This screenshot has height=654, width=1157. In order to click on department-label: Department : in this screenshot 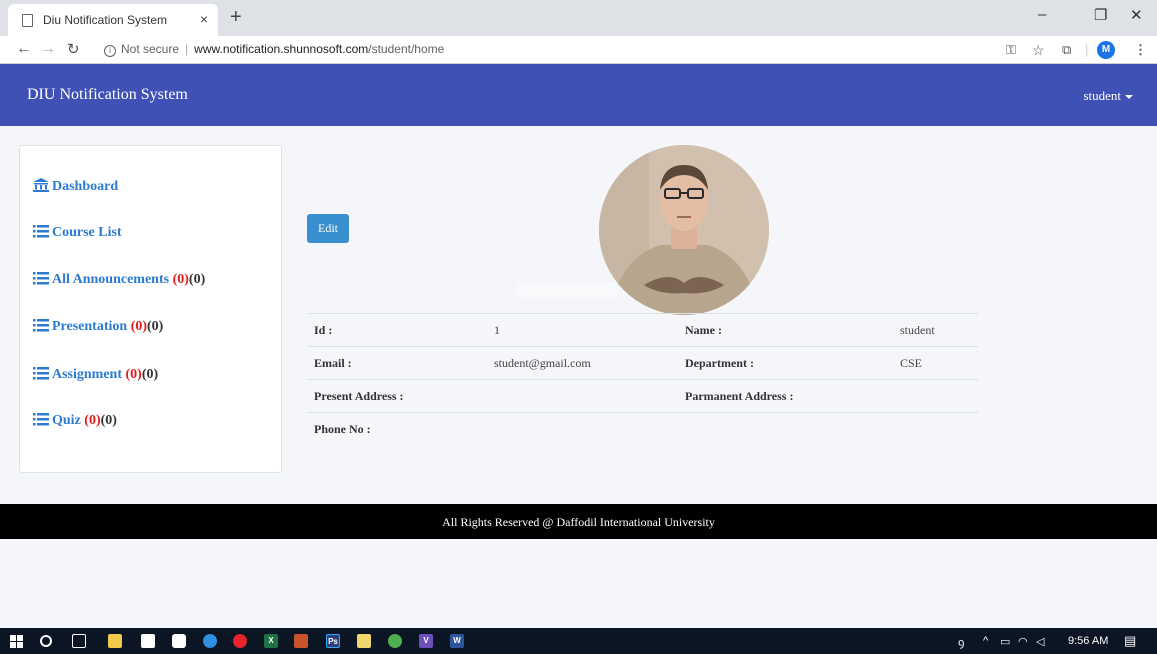, I will do `click(719, 363)`.